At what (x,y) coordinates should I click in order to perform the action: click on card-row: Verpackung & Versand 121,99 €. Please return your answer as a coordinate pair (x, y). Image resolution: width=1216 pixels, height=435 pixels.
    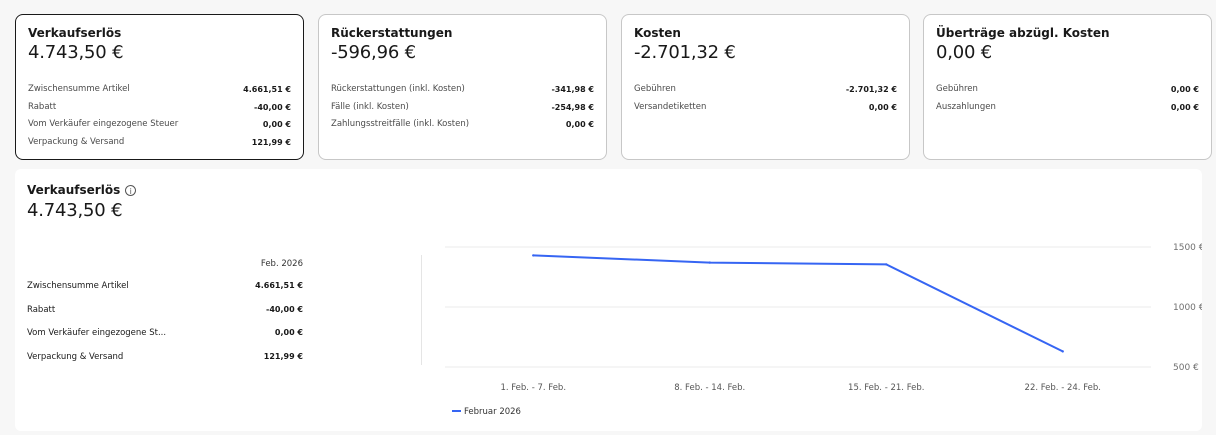
    Looking at the image, I should click on (159, 143).